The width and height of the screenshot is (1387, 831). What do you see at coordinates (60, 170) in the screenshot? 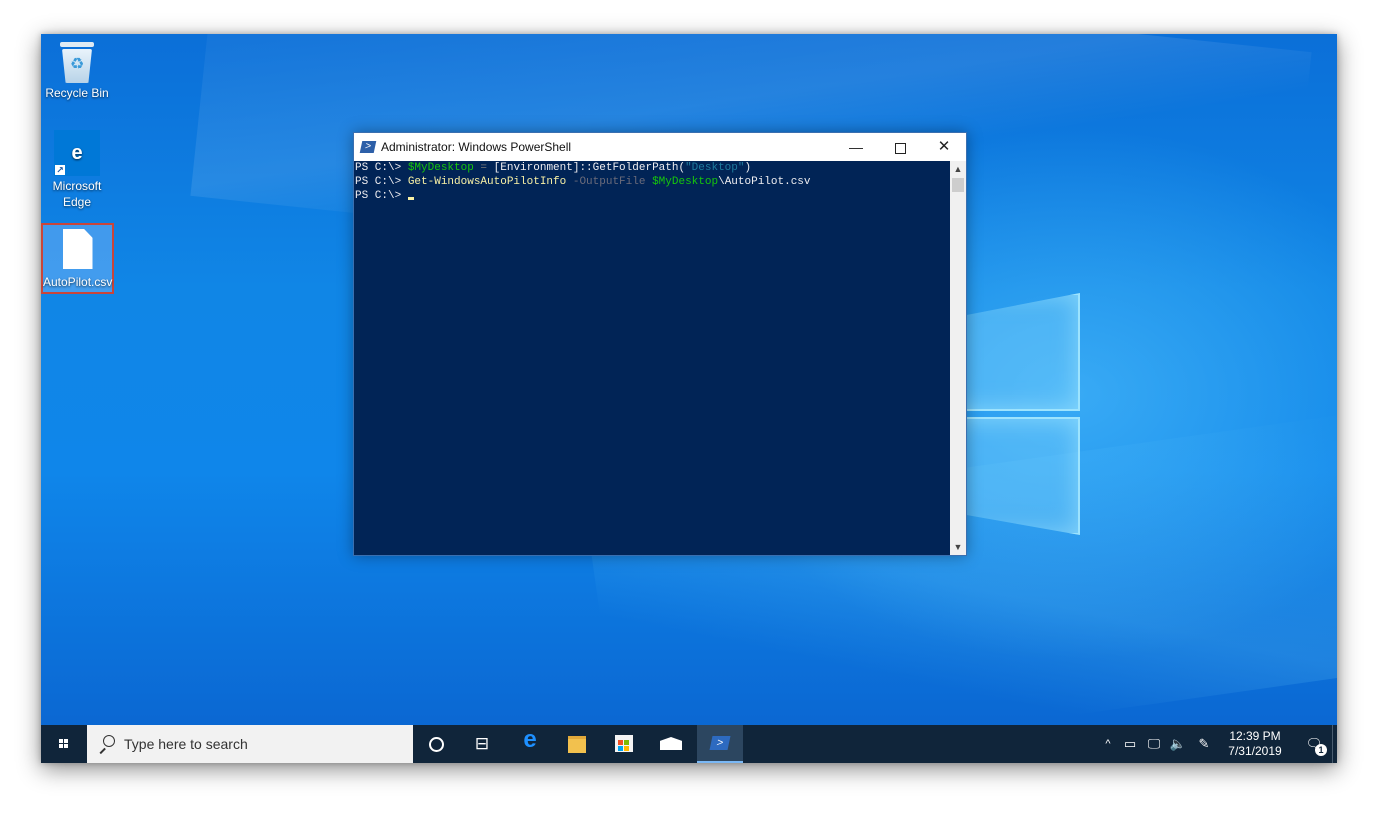
I see `shortcut-arrow-icon: ↗` at bounding box center [60, 170].